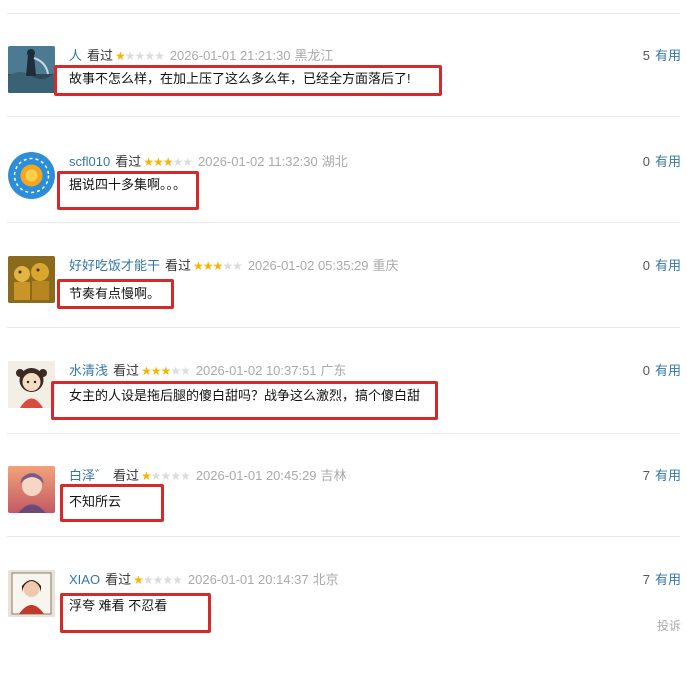 The height and width of the screenshot is (674, 687). What do you see at coordinates (325, 579) in the screenshot?
I see `comment-location: 北京` at bounding box center [325, 579].